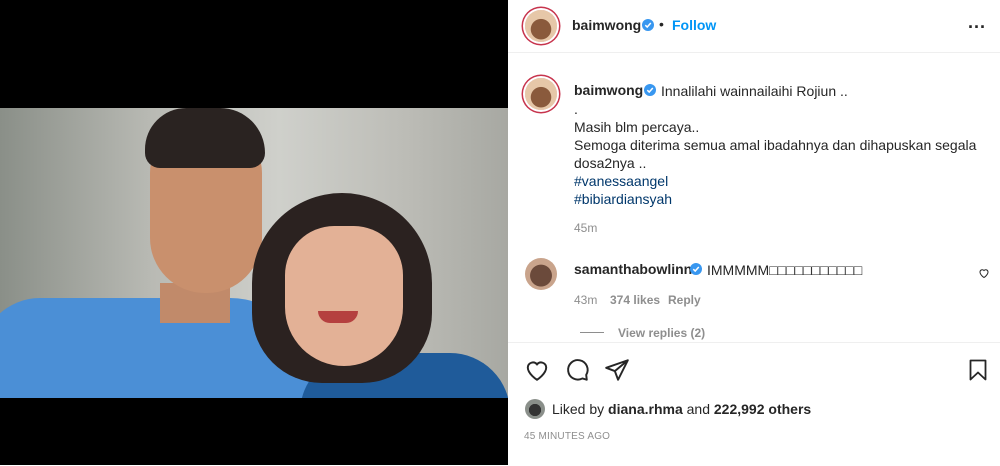 Image resolution: width=1000 pixels, height=466 pixels. I want to click on comment-time: 43m, so click(585, 300).